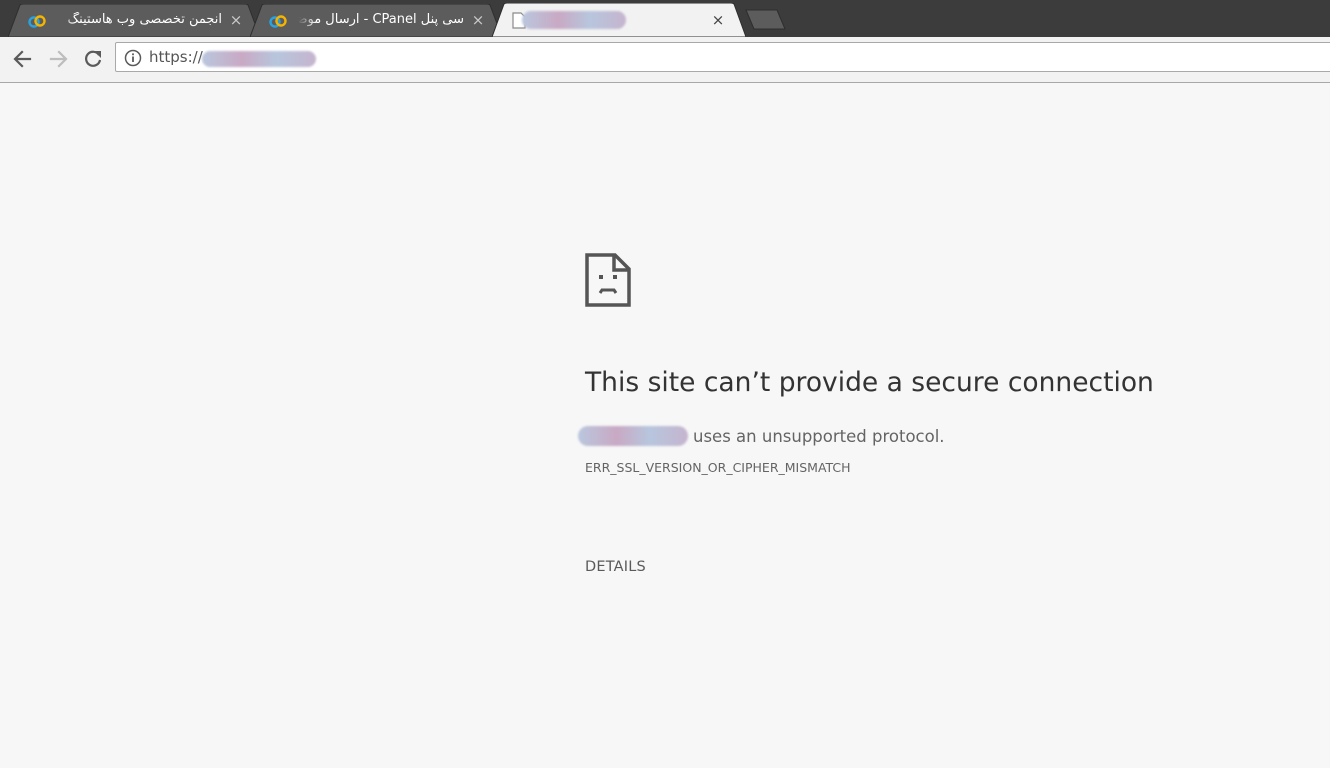 The image size is (1330, 768). I want to click on tab-title-text: سی پنل CPanel - ارسال موضوع, so click(379, 19).